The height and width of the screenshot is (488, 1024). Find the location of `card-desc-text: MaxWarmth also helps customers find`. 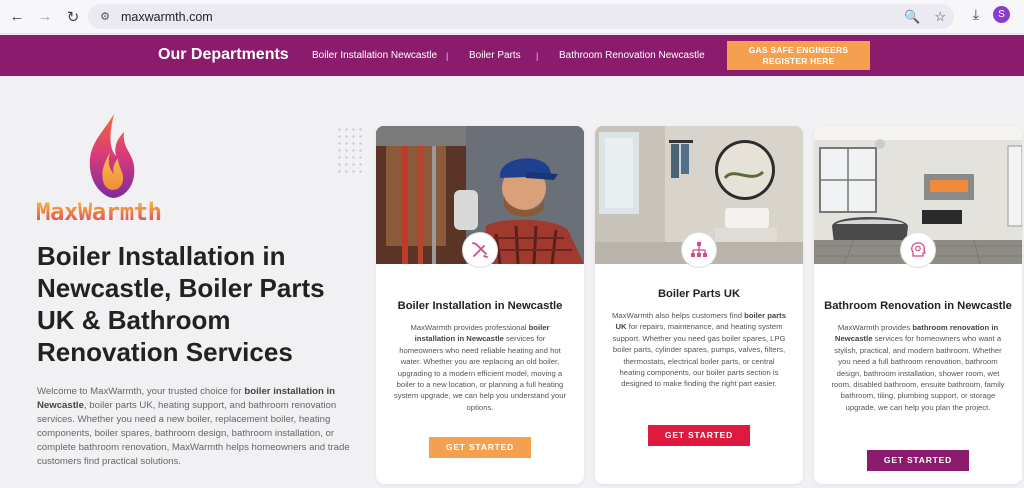

card-desc-text: MaxWarmth also helps customers find is located at coordinates (678, 315).